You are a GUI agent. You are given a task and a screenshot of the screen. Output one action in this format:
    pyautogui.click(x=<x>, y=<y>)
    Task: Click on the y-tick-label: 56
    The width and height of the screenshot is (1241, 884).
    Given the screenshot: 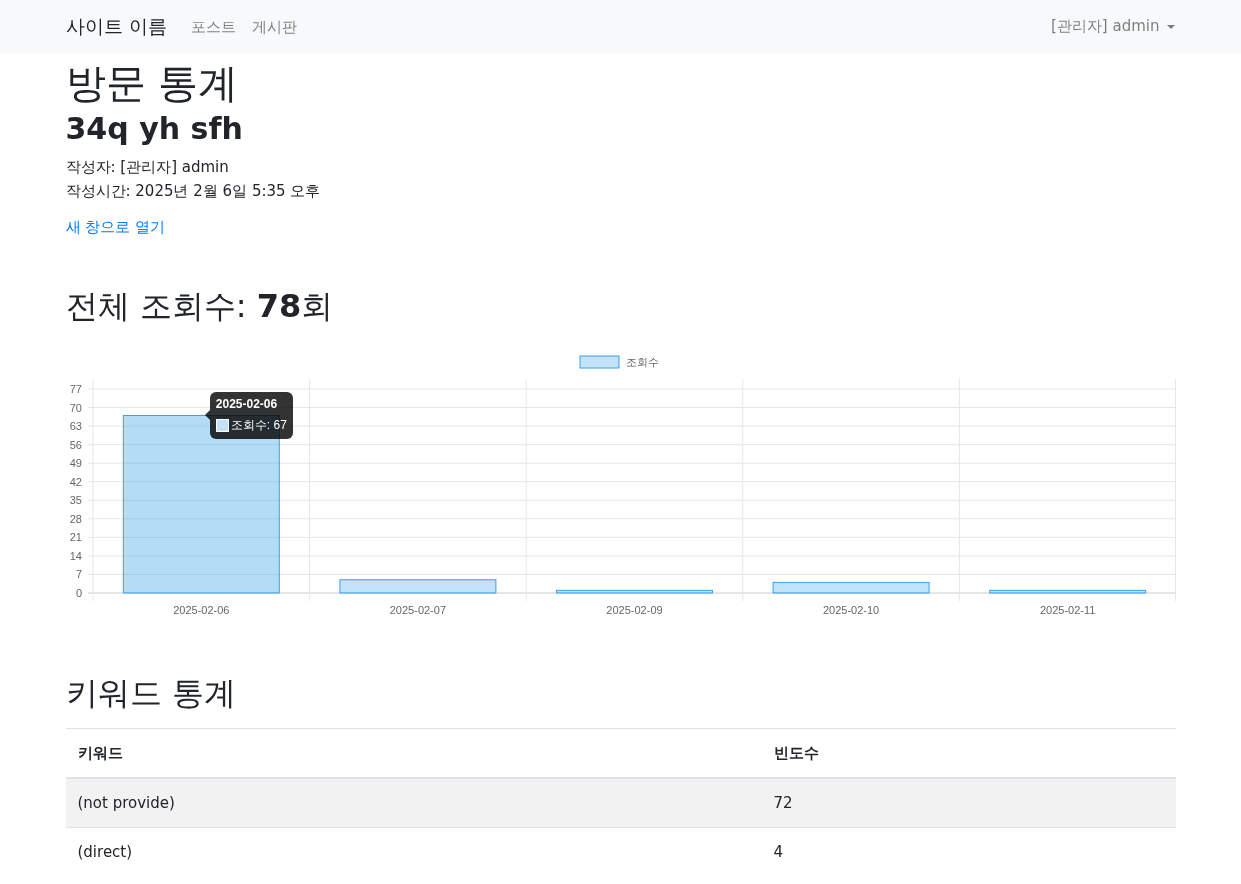 What is the action you would take?
    pyautogui.click(x=75, y=444)
    